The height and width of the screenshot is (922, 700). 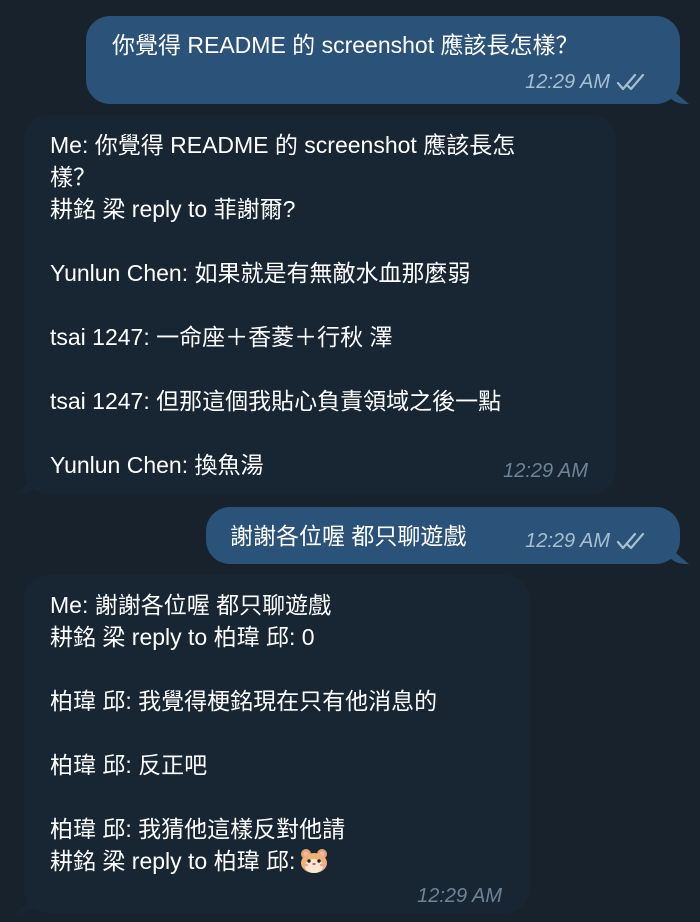 I want to click on message-line: 柏瑋 邱: 我猜他這樣反對他請, so click(x=198, y=829).